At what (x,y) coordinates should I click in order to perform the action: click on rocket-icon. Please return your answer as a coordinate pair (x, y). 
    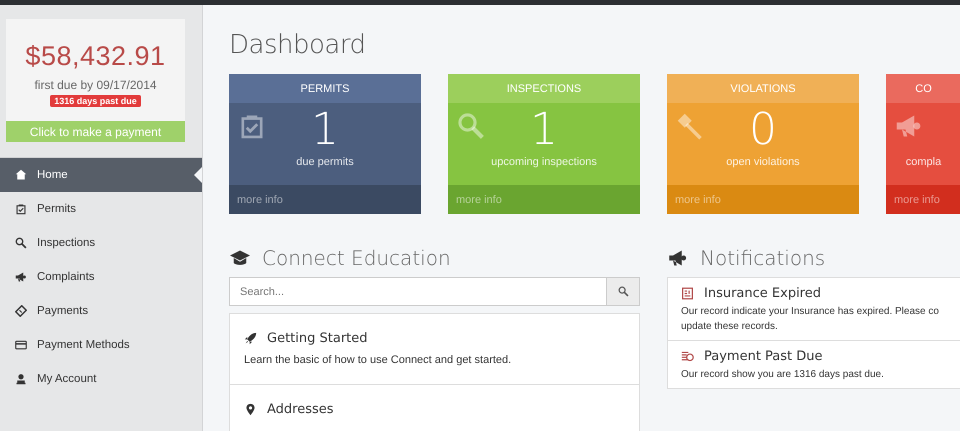
    Looking at the image, I should click on (250, 338).